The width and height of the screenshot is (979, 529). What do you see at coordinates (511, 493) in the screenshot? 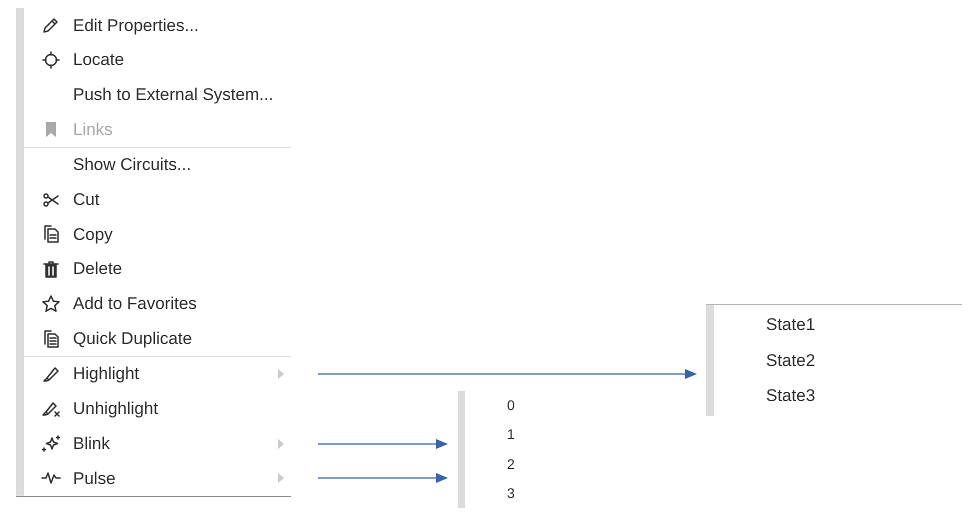
I see `menu-item: 3` at bounding box center [511, 493].